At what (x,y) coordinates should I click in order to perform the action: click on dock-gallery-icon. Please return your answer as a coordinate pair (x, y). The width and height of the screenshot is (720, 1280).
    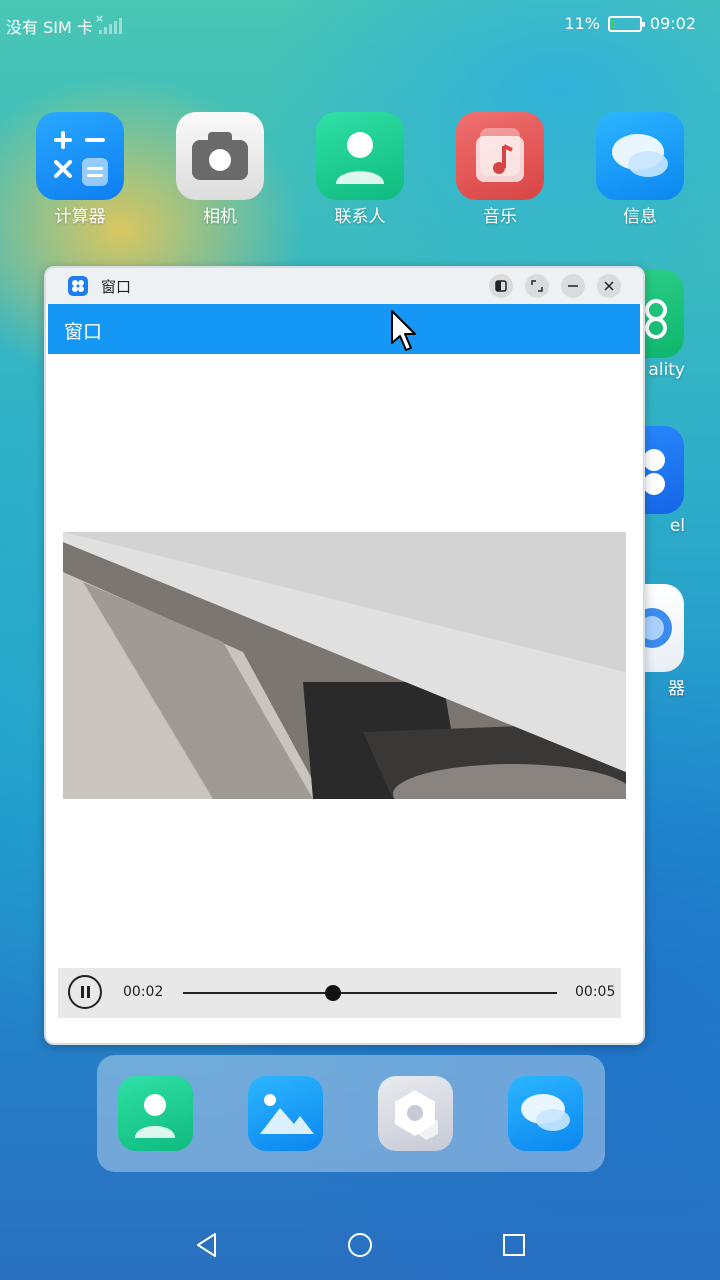
    Looking at the image, I should click on (285, 1113).